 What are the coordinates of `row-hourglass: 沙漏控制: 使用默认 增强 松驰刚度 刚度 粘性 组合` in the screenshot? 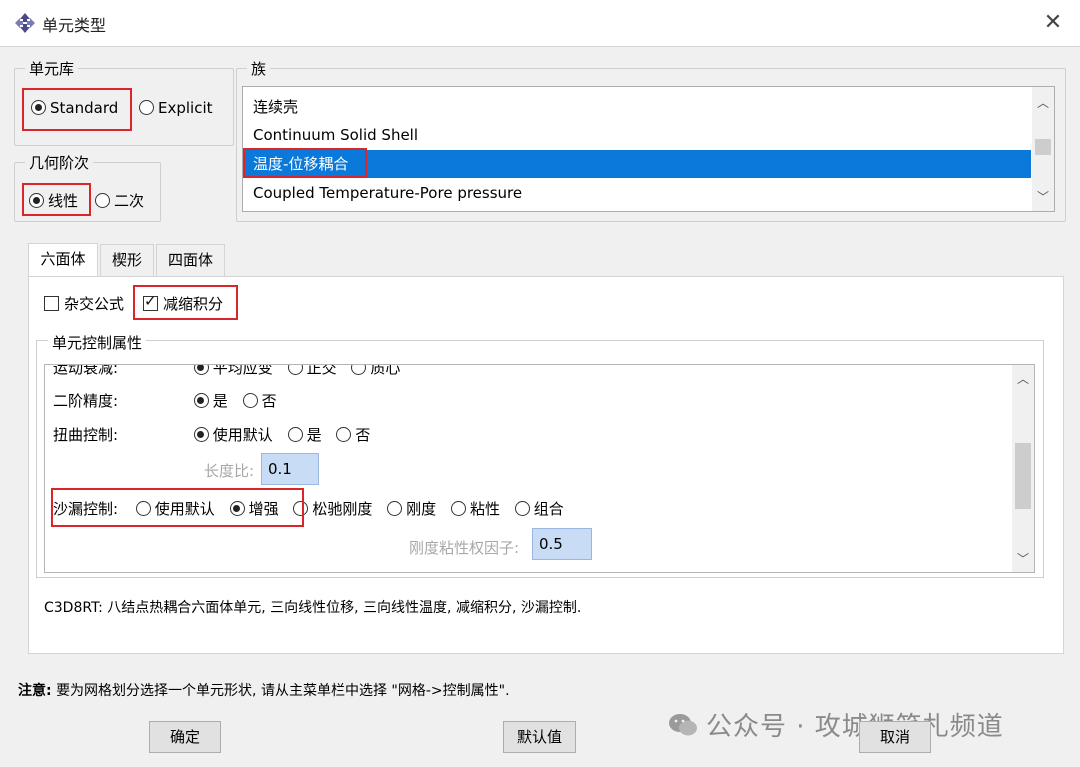 It's located at (313, 508).